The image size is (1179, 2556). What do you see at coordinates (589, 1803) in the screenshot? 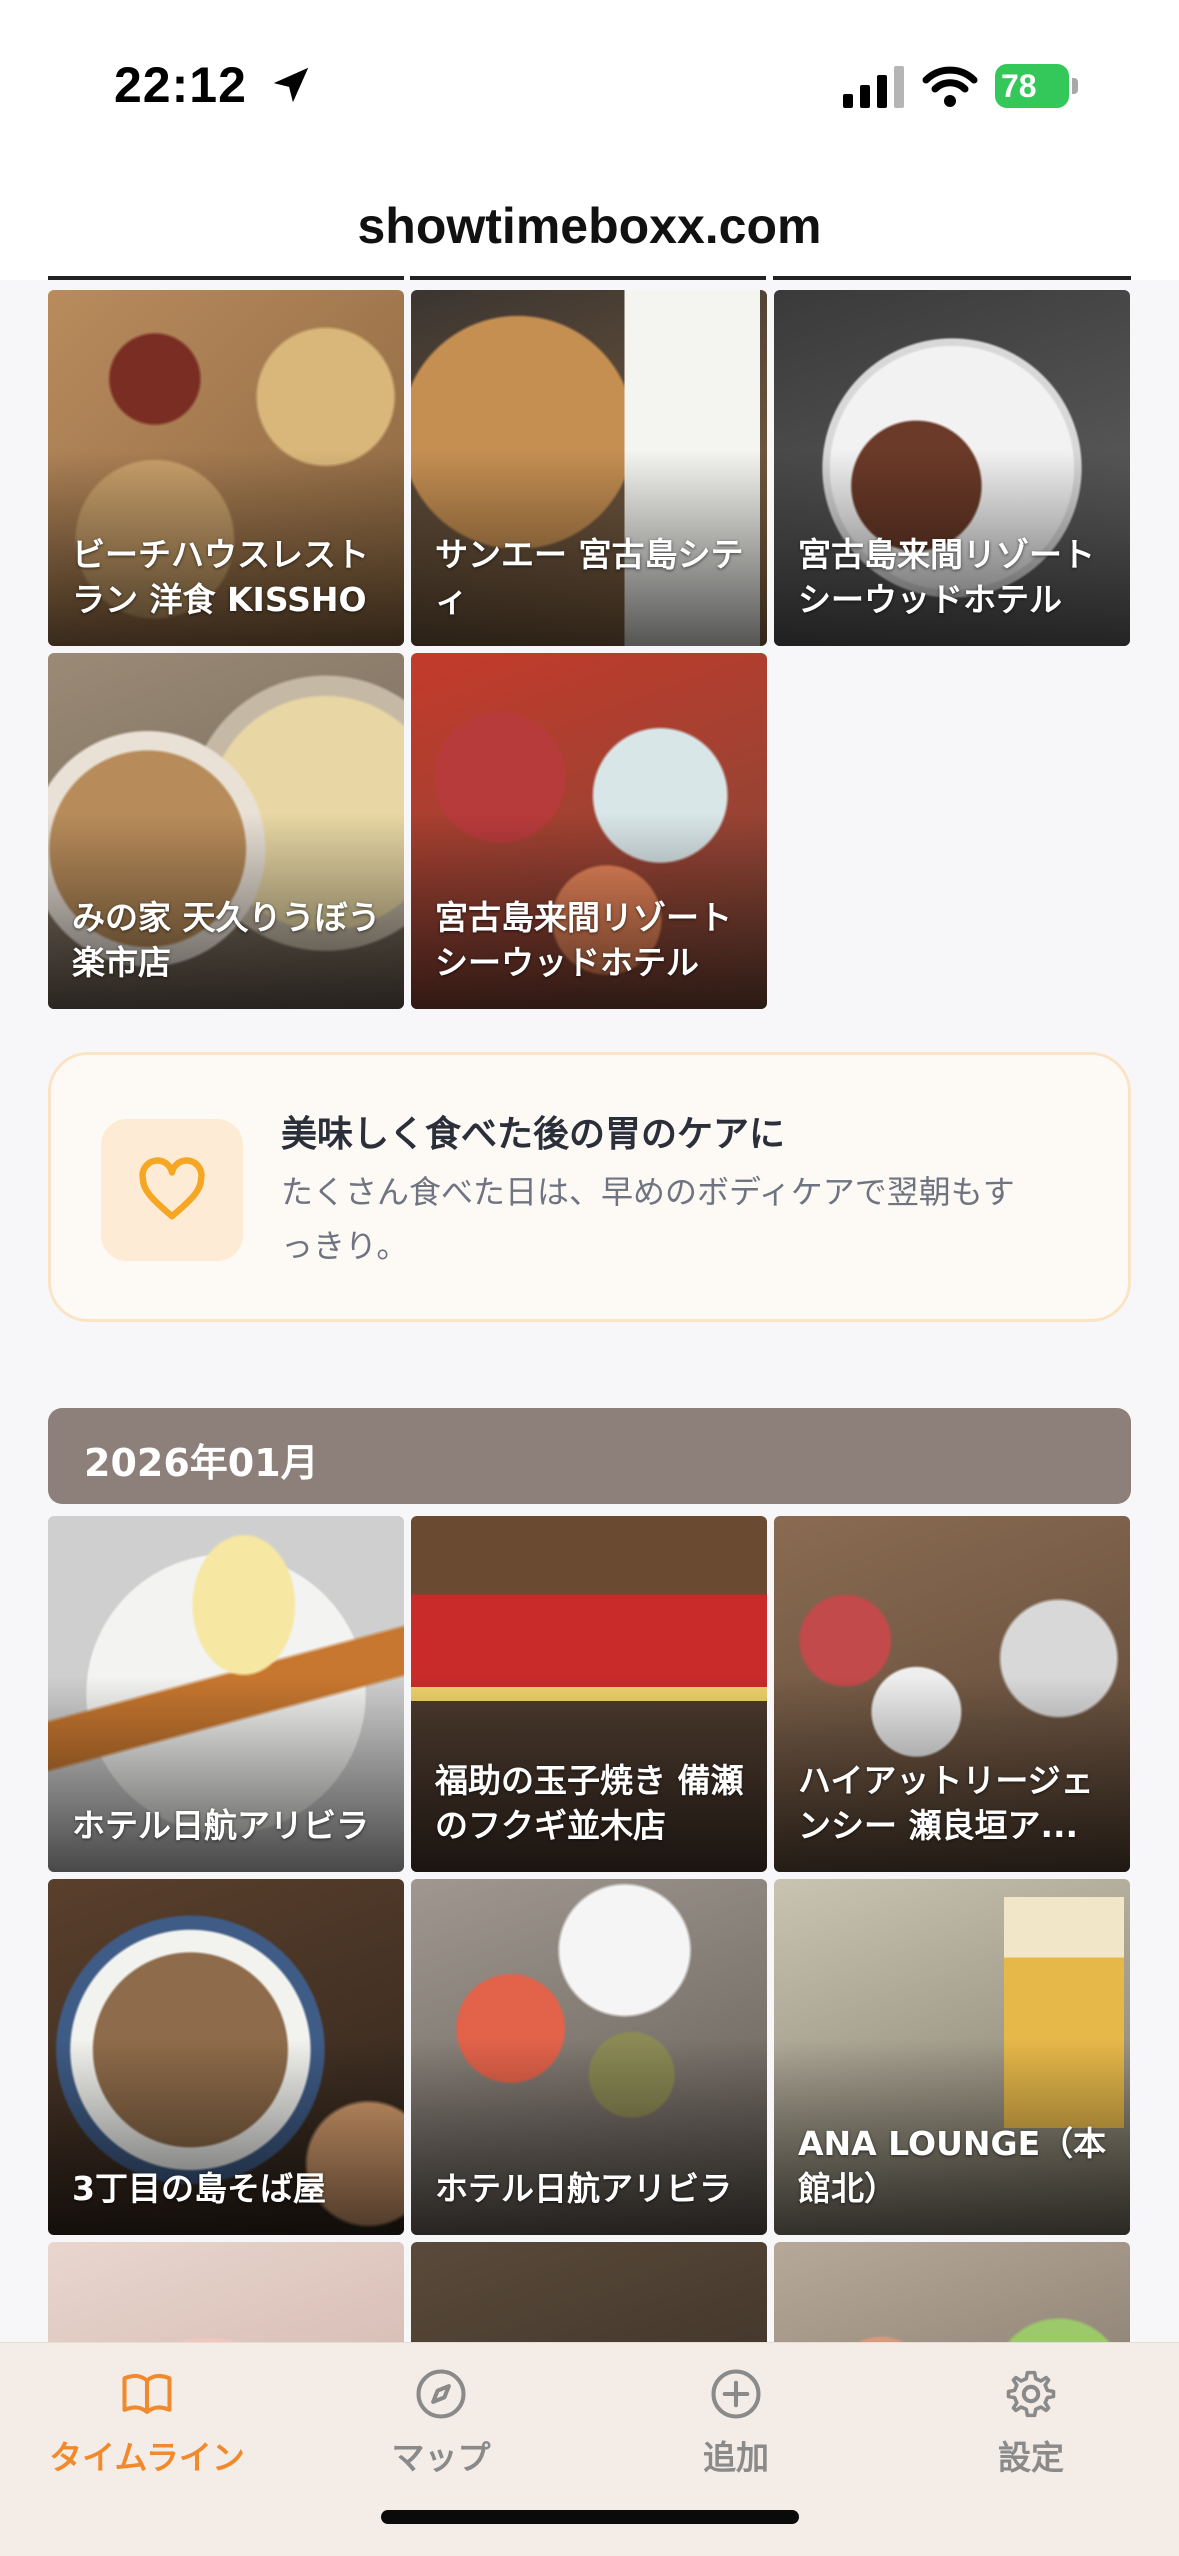
I see `tile-label: 福助の玉子焼き 備瀬のフクギ並木店` at bounding box center [589, 1803].